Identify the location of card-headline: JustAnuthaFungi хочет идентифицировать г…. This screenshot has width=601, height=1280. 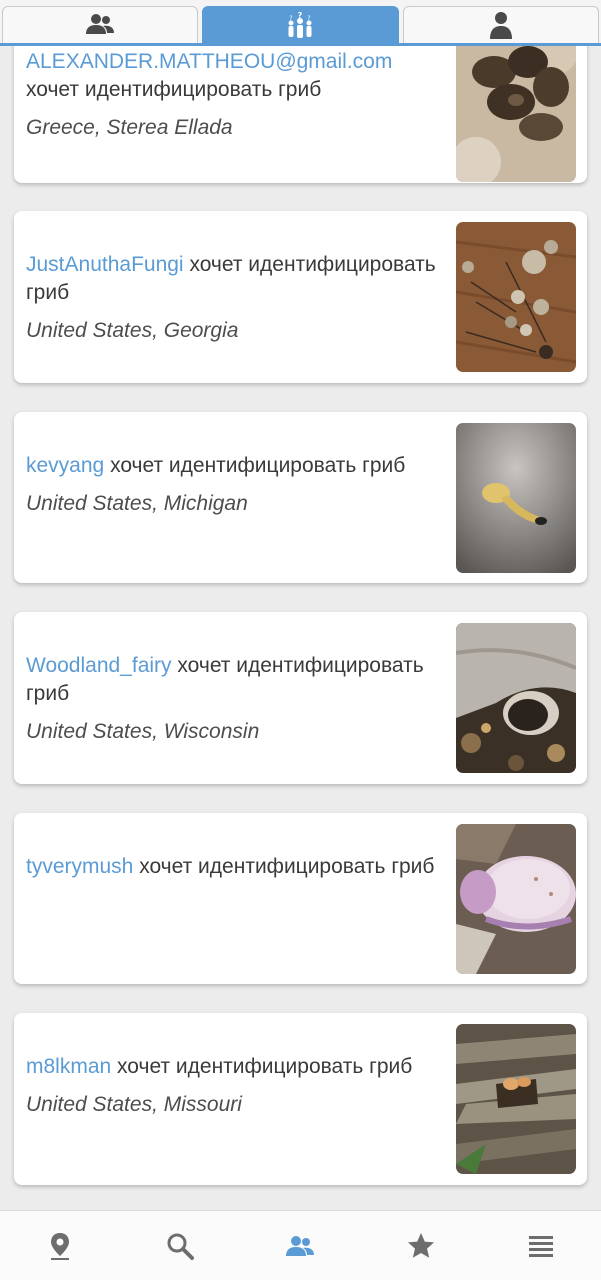
(231, 279).